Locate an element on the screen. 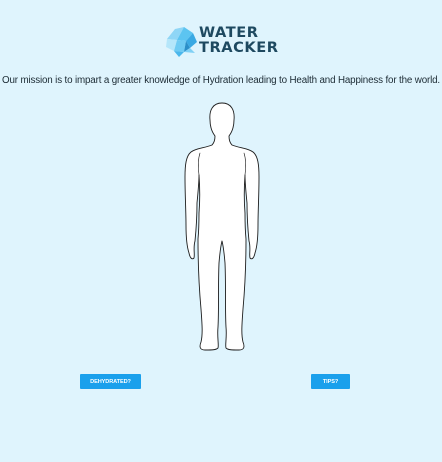 The width and height of the screenshot is (442, 462). human-body-outline-icon is located at coordinates (222, 226).